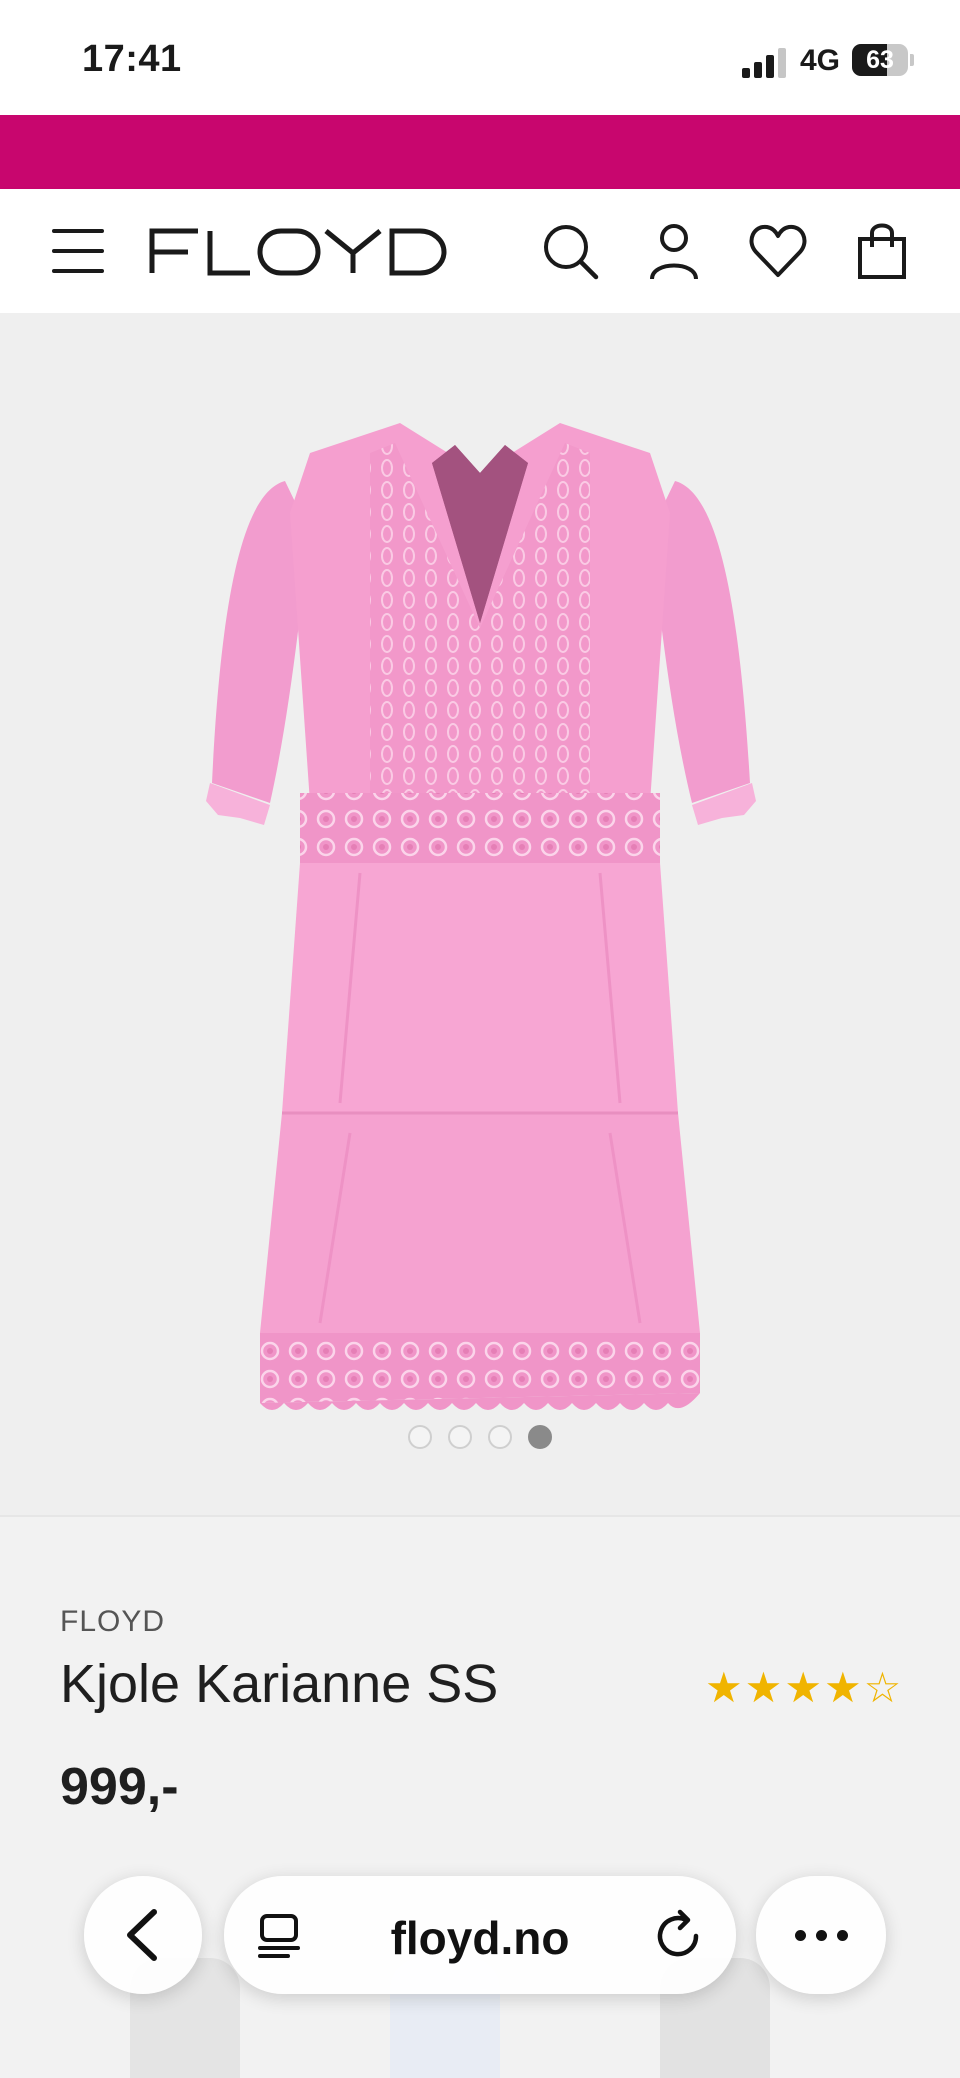 The height and width of the screenshot is (2078, 960). I want to click on menu-icon, so click(79, 251).